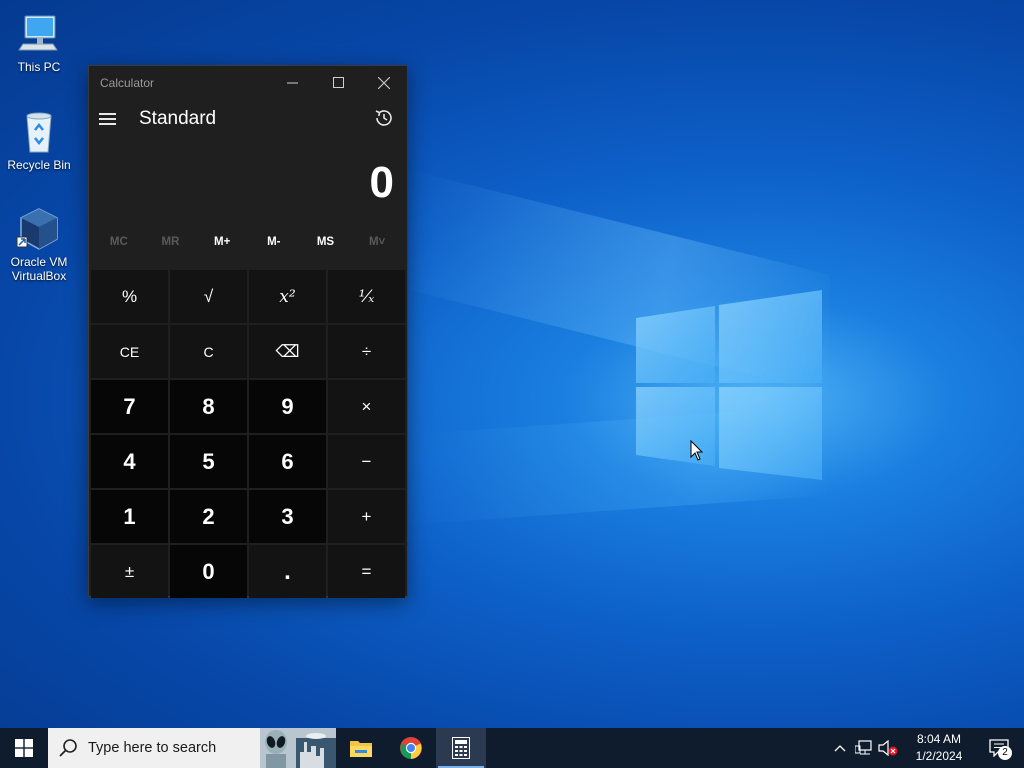 The height and width of the screenshot is (768, 1024). What do you see at coordinates (129, 461) in the screenshot?
I see `digit-4-button: 4` at bounding box center [129, 461].